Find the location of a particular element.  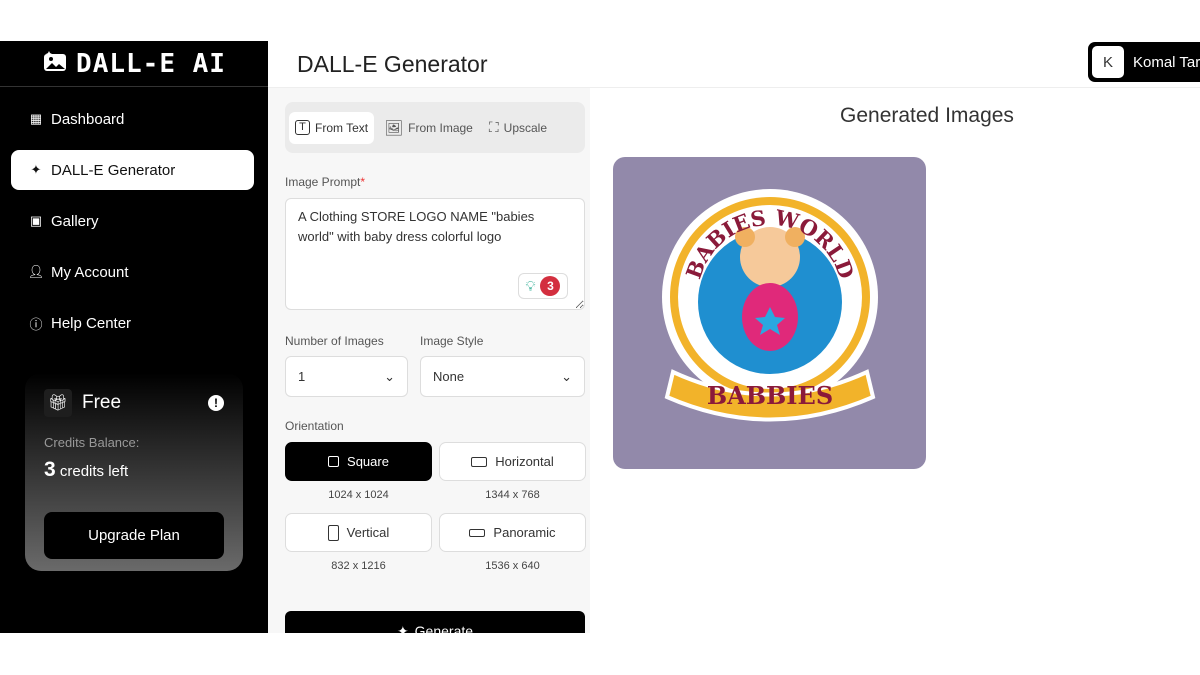

grammar-count-badge: 3 is located at coordinates (550, 286).